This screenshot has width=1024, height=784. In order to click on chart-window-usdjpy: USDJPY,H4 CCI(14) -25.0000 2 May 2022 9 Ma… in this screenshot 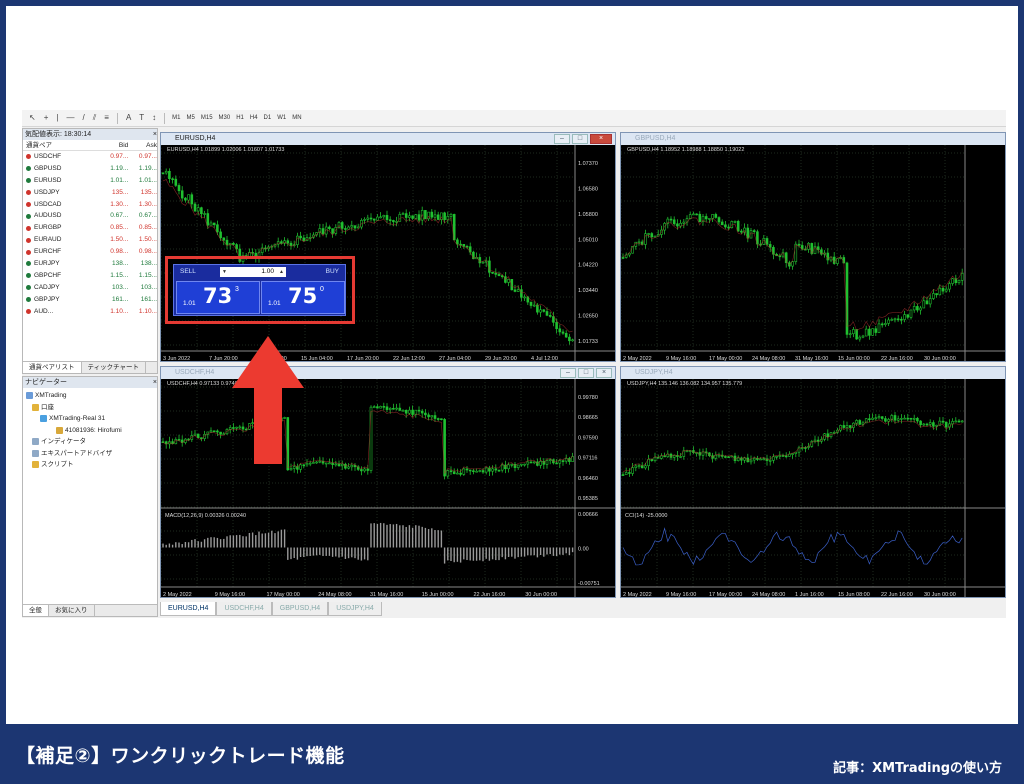, I will do `click(813, 482)`.